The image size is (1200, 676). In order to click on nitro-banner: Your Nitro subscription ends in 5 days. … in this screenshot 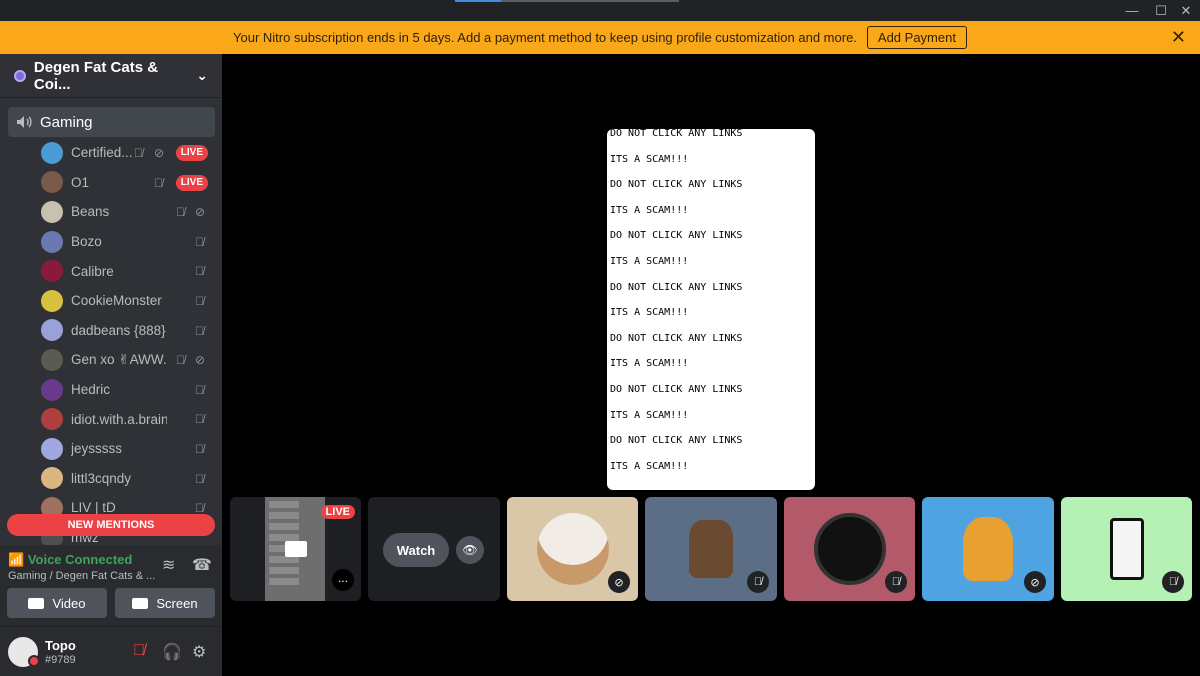, I will do `click(600, 37)`.